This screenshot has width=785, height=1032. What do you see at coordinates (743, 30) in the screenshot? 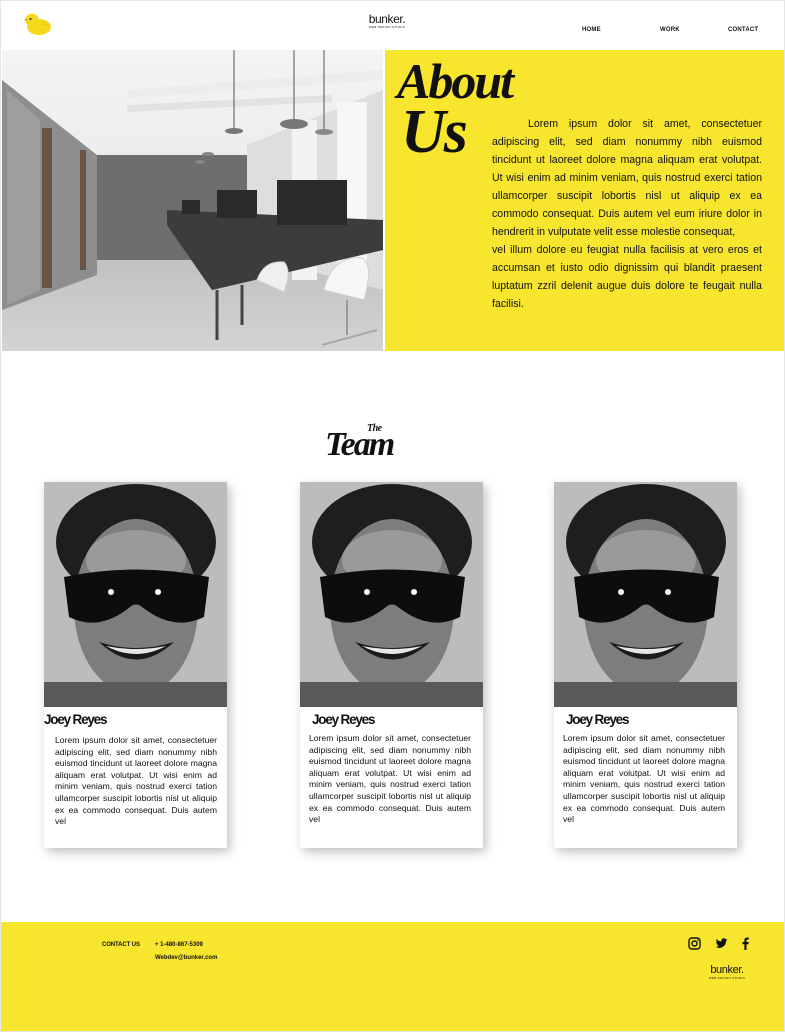
I see `nav-contact: CONTACT` at bounding box center [743, 30].